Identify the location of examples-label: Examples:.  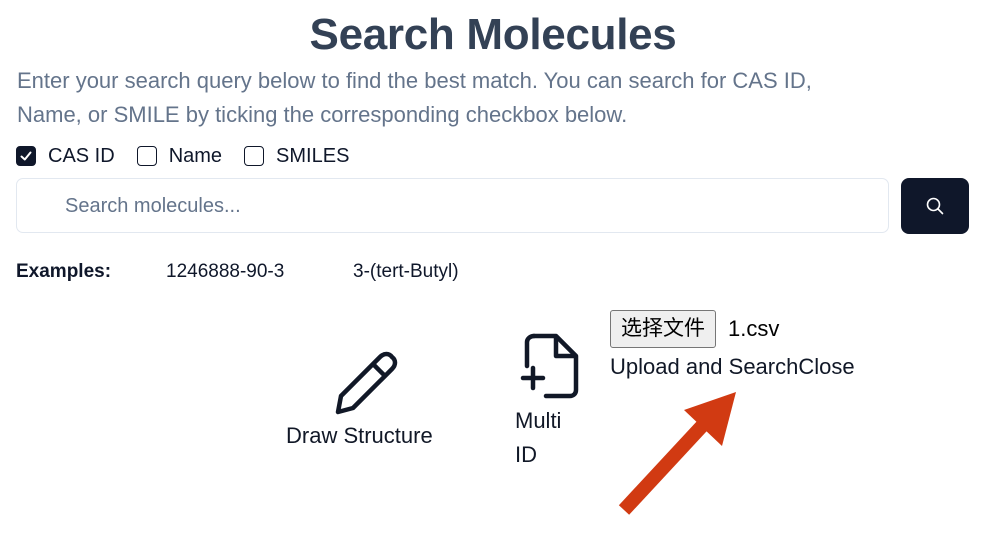
(64, 271).